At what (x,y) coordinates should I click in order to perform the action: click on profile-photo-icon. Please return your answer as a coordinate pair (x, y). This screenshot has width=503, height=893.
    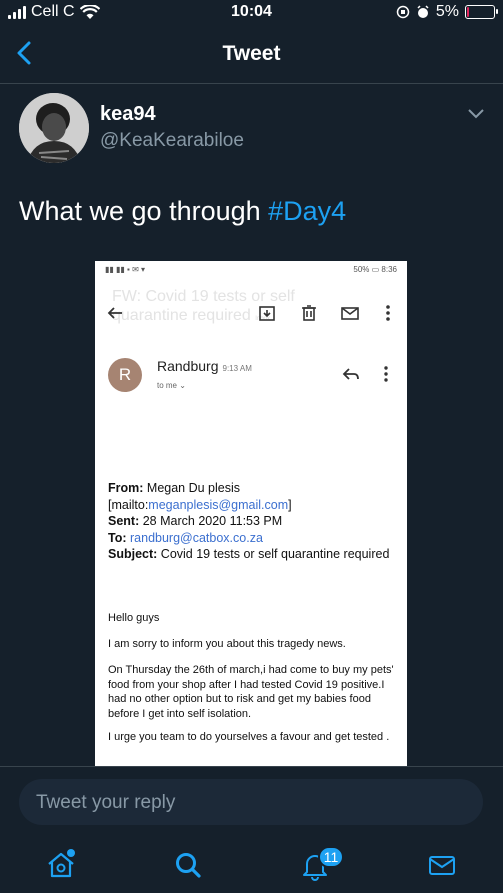
    Looking at the image, I should click on (54, 128).